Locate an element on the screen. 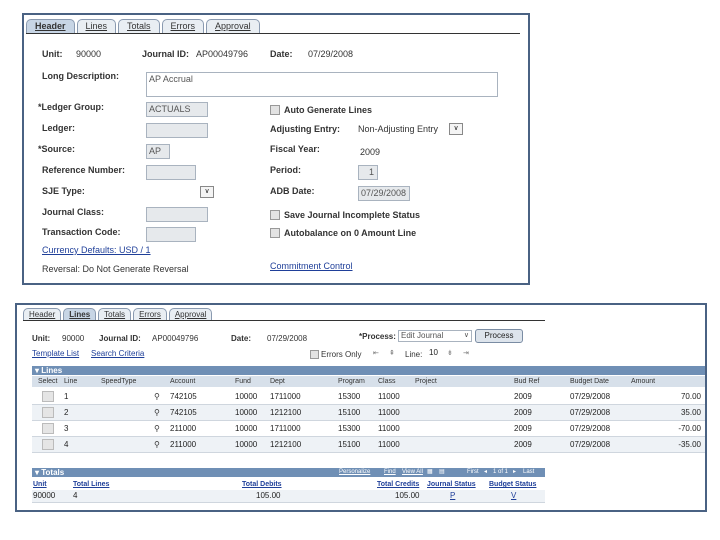 The image size is (720, 540). next-line-icon: ⇟ is located at coordinates (450, 353).